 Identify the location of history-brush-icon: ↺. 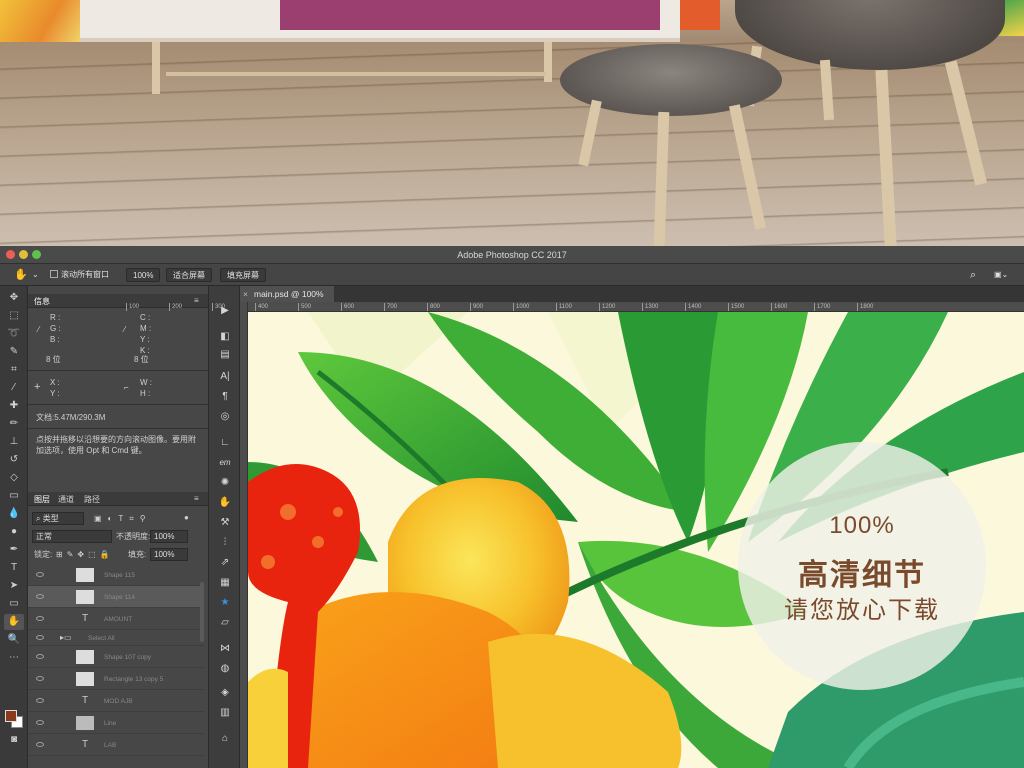
(14, 460).